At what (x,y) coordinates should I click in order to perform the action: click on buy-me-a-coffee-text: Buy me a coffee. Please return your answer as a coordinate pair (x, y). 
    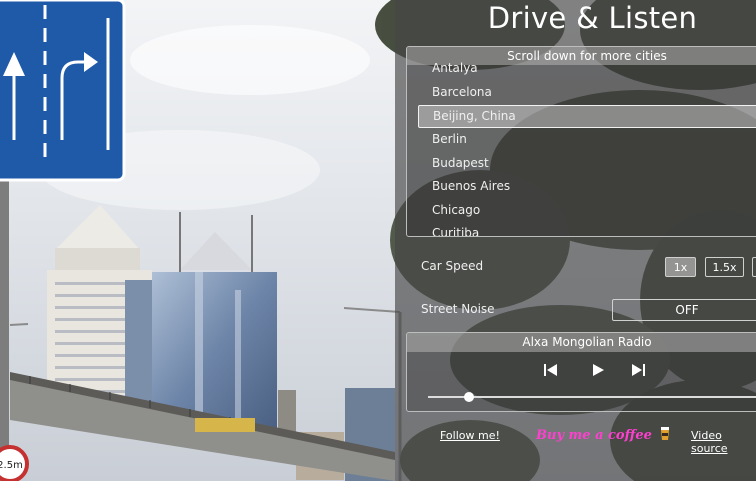
    Looking at the image, I should click on (594, 435).